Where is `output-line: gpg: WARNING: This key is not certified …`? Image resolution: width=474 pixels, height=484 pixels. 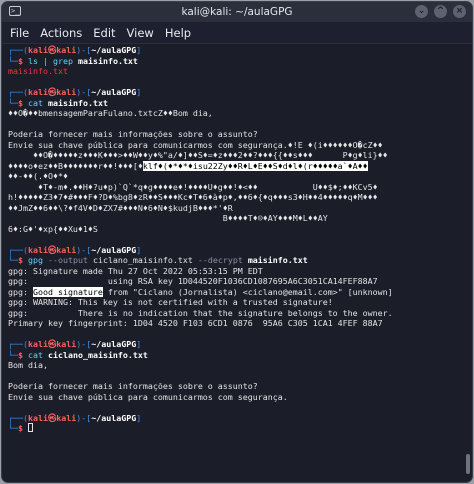
output-line: gpg: WARNING: This key is not certified … is located at coordinates (235, 302).